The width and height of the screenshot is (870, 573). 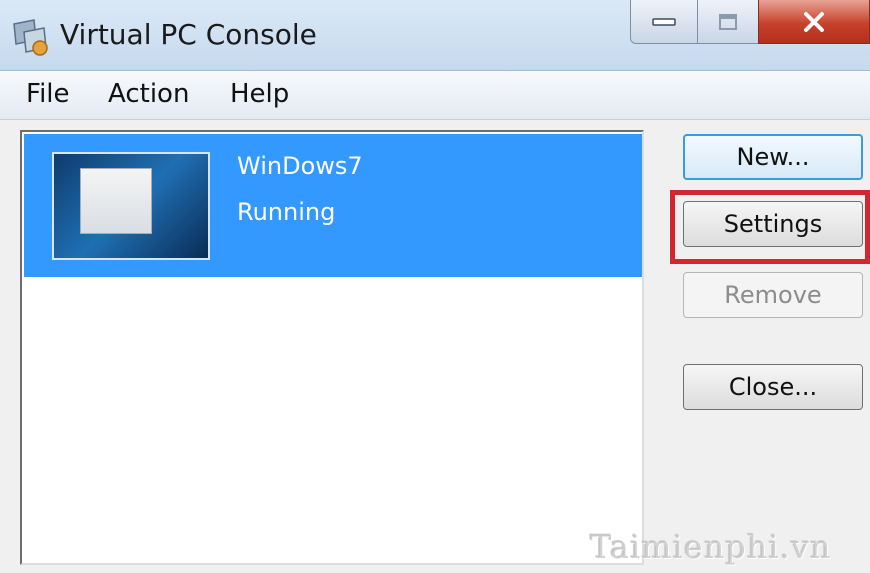 What do you see at coordinates (814, 22) in the screenshot?
I see `close-window-button` at bounding box center [814, 22].